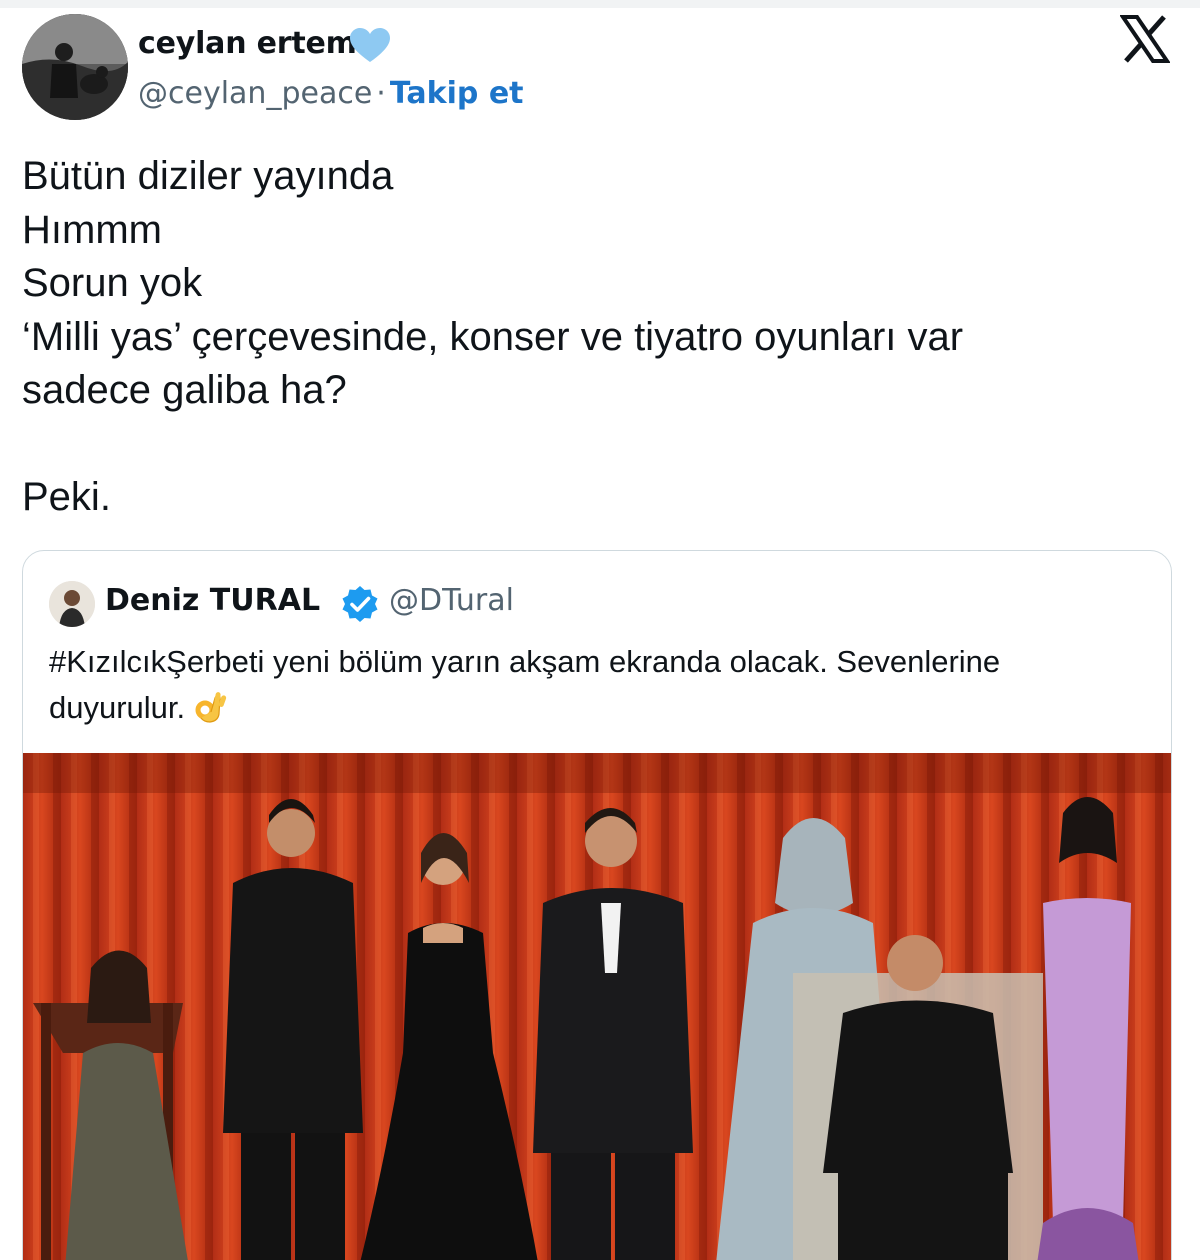 The image size is (1200, 1260). I want to click on quoted-text-line-2: duyurulur., so click(594, 708).